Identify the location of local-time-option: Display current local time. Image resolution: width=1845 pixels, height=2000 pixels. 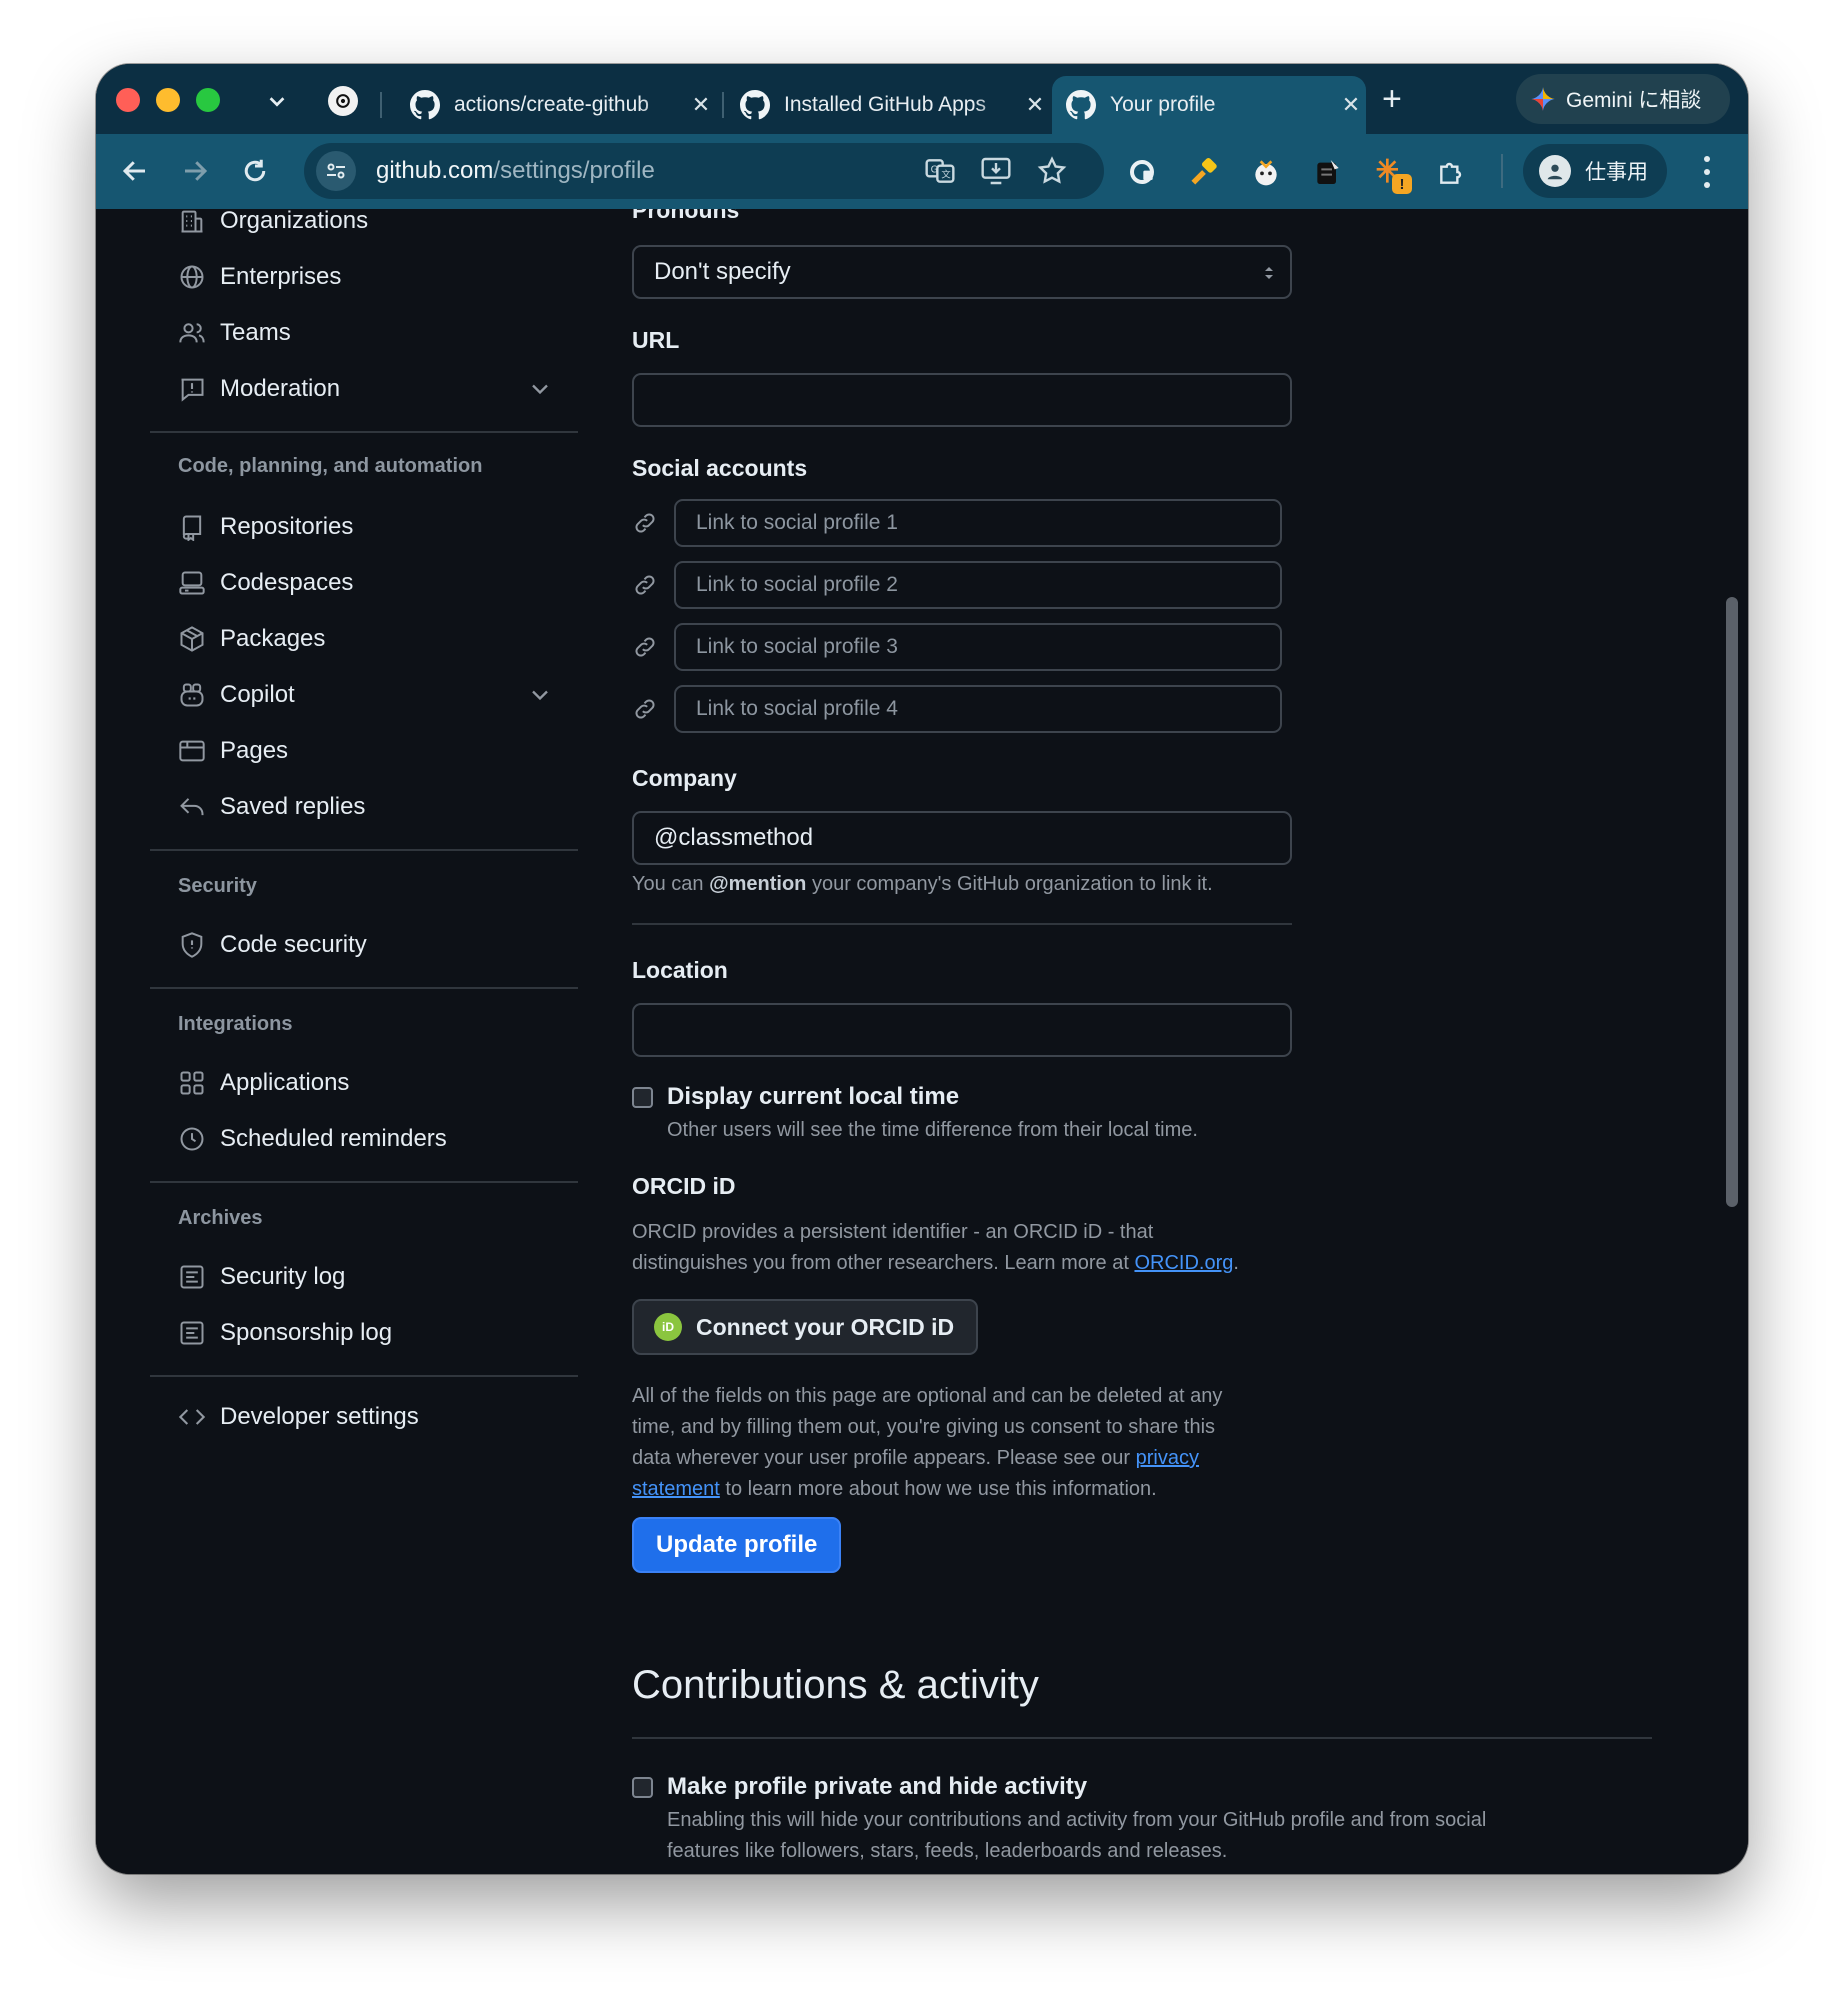
(795, 1097).